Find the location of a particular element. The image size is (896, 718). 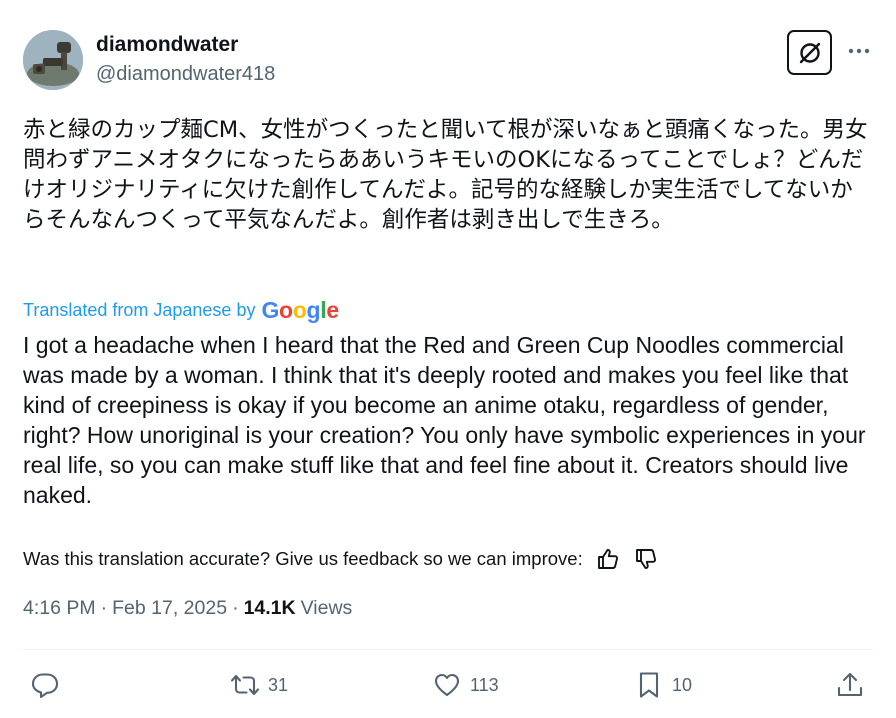

bookmark-button: 10 is located at coordinates (663, 685).